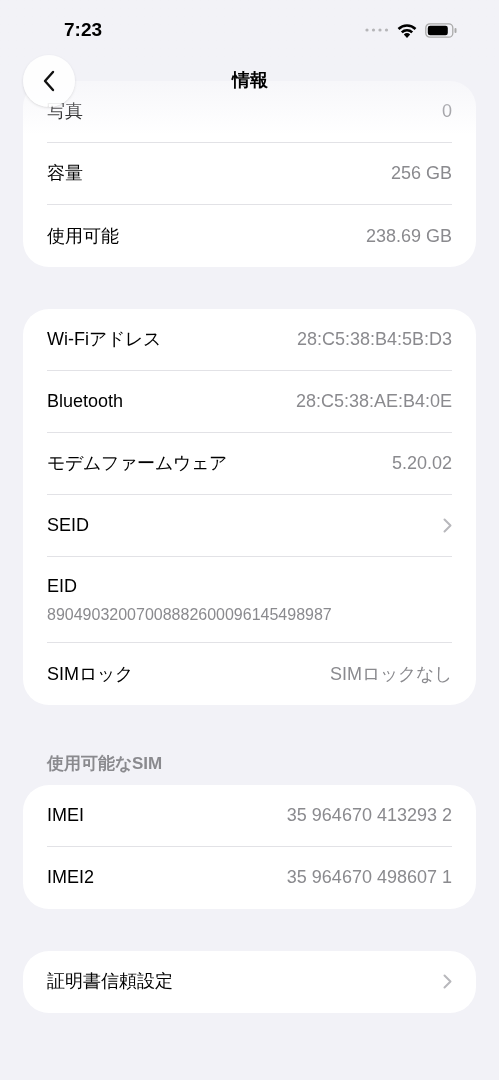  Describe the element at coordinates (110, 981) in the screenshot. I see `row-label: 証明書信頼設定` at that location.